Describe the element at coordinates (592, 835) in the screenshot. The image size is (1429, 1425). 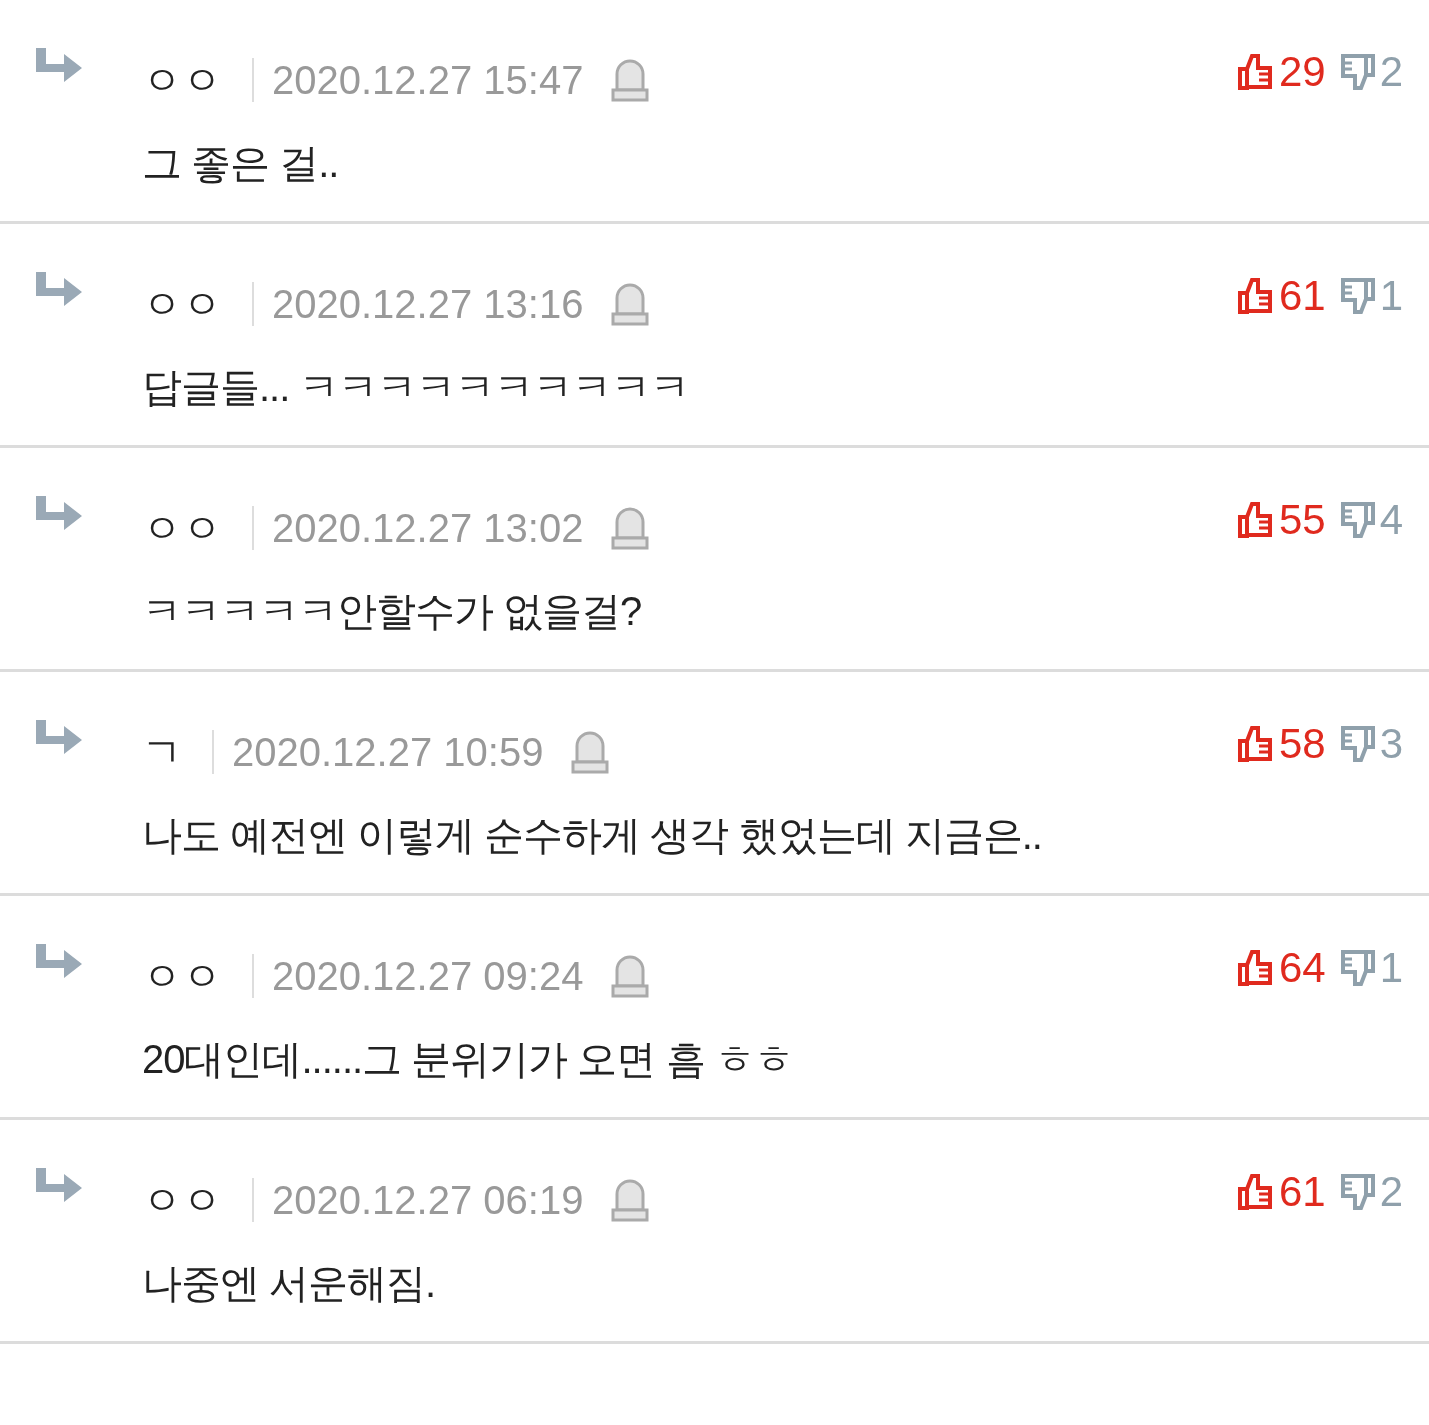
I see `comment-text: 나도 예전엔 이렇게 순수하게 생각 했었는데 지금은..` at that location.